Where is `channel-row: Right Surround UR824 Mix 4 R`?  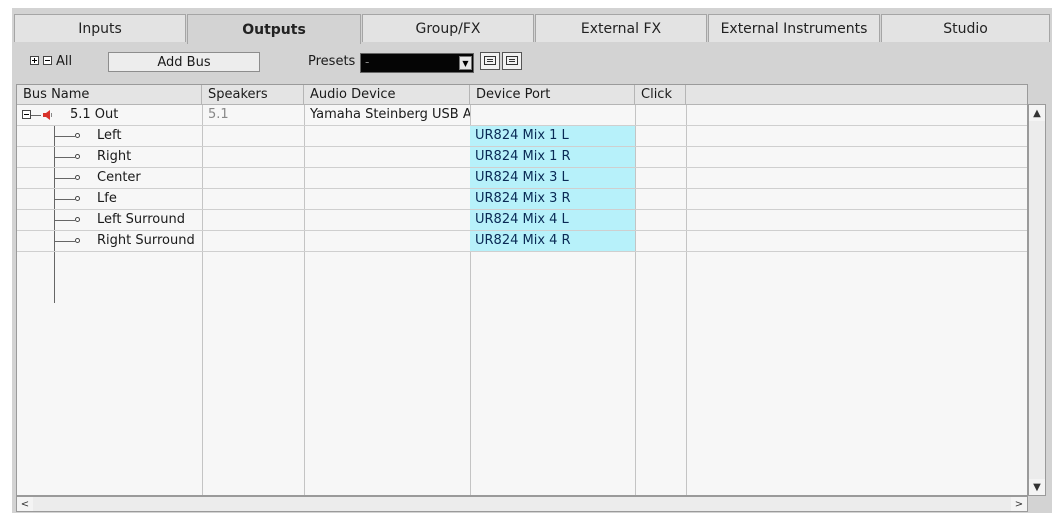 channel-row: Right Surround UR824 Mix 4 R is located at coordinates (522, 241).